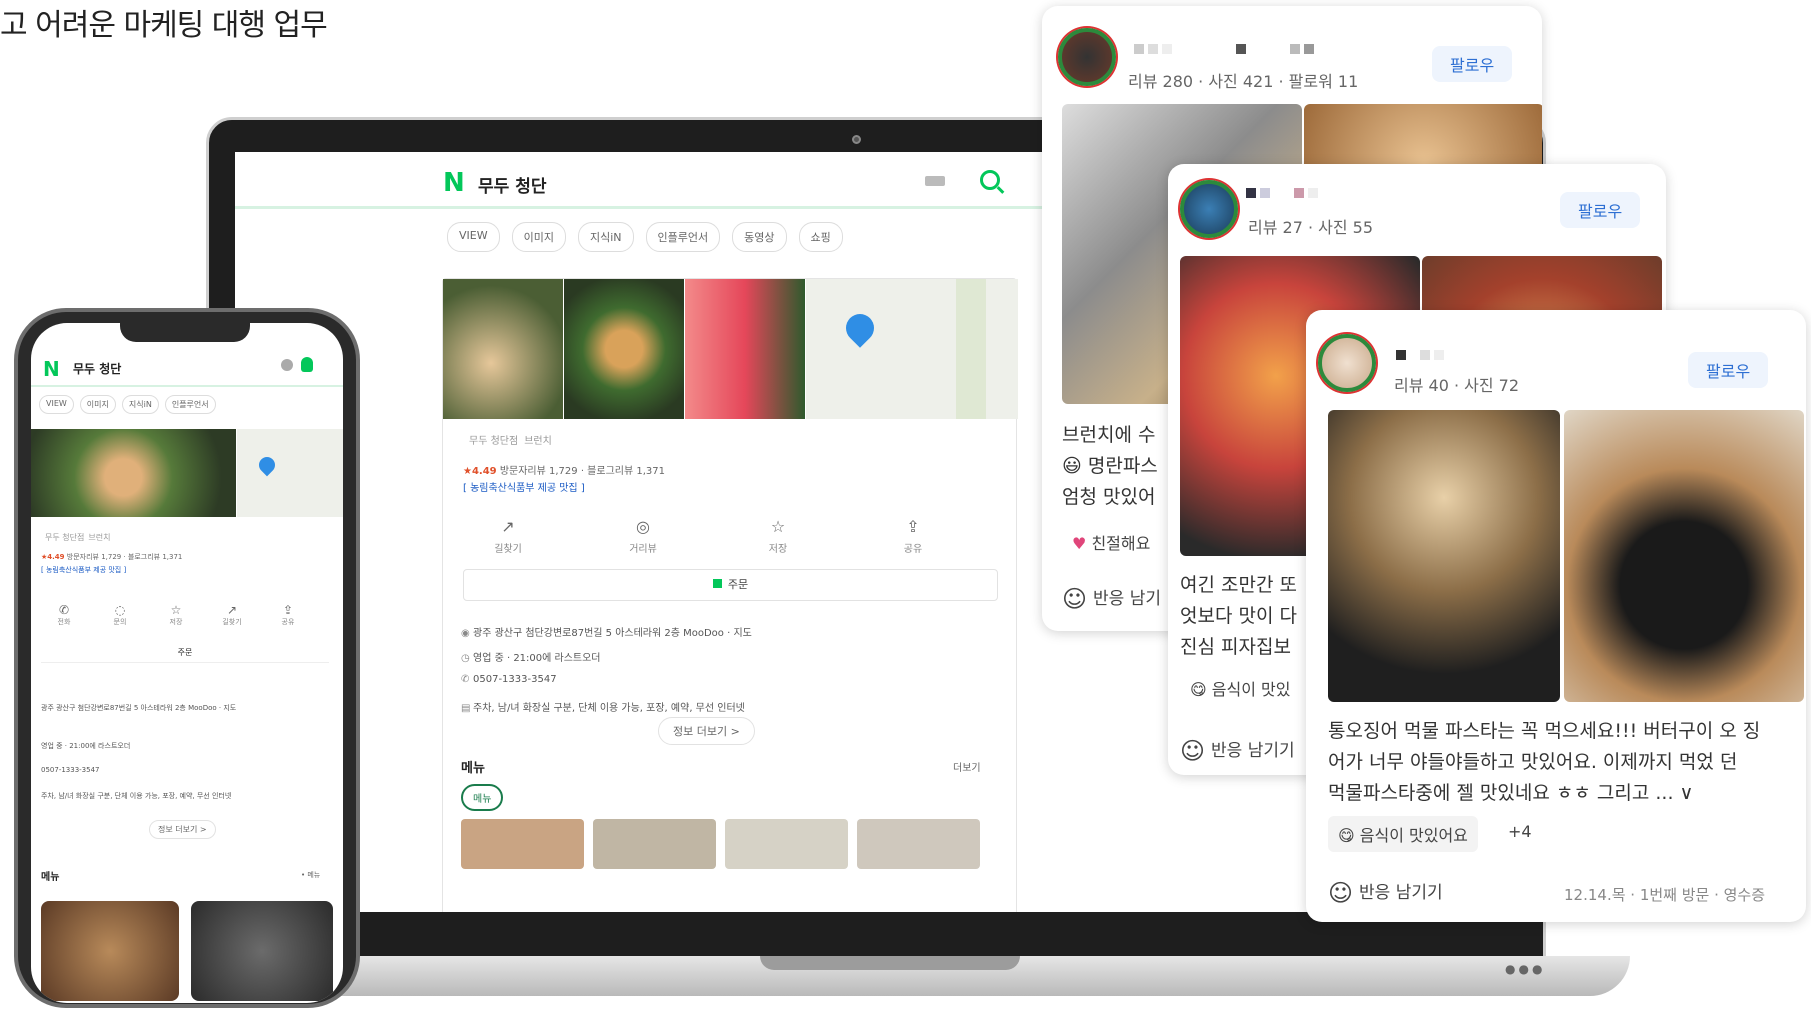 The height and width of the screenshot is (1011, 1811). What do you see at coordinates (70, 770) in the screenshot?
I see `place-phone: 0507-1333-3547` at bounding box center [70, 770].